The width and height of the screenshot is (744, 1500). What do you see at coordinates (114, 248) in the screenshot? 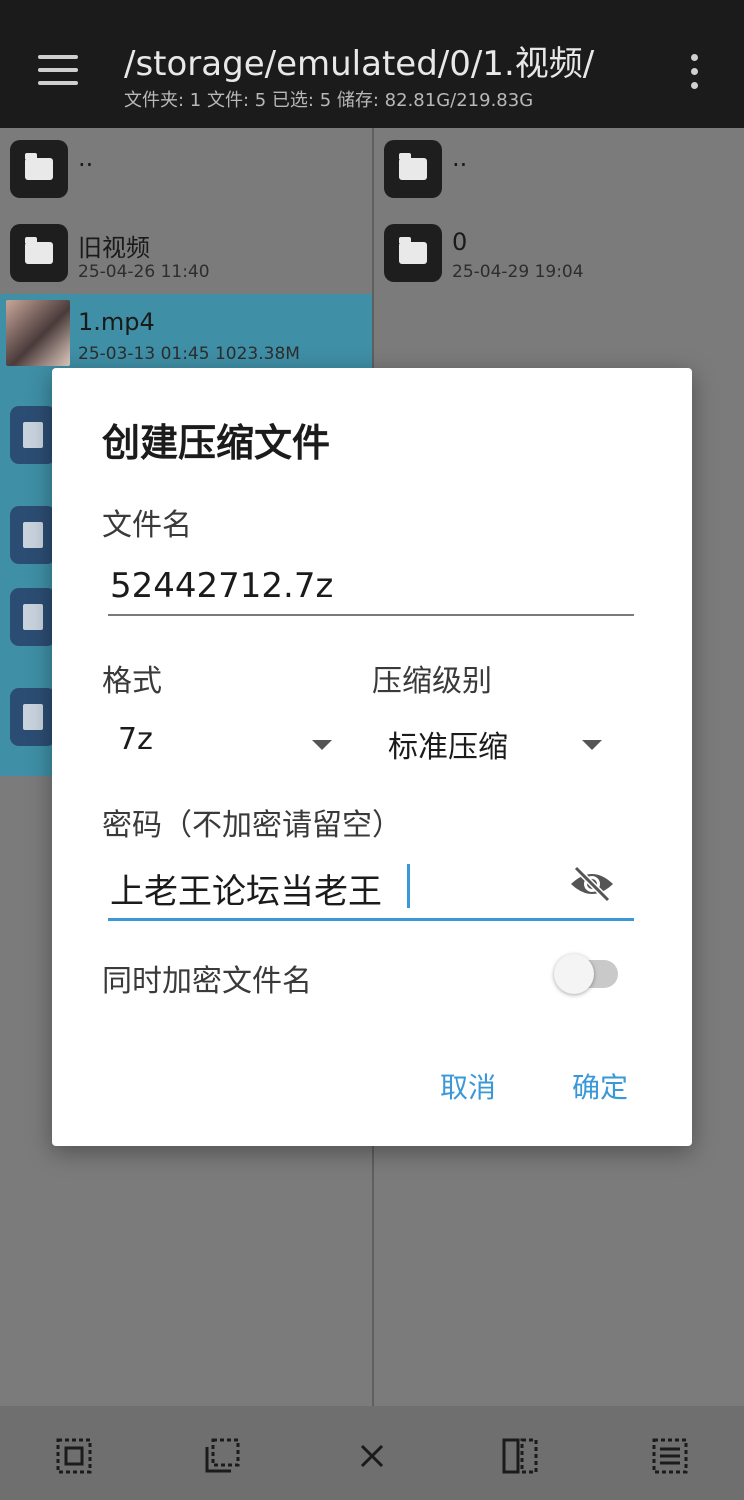
I see `file-name: 旧视频` at bounding box center [114, 248].